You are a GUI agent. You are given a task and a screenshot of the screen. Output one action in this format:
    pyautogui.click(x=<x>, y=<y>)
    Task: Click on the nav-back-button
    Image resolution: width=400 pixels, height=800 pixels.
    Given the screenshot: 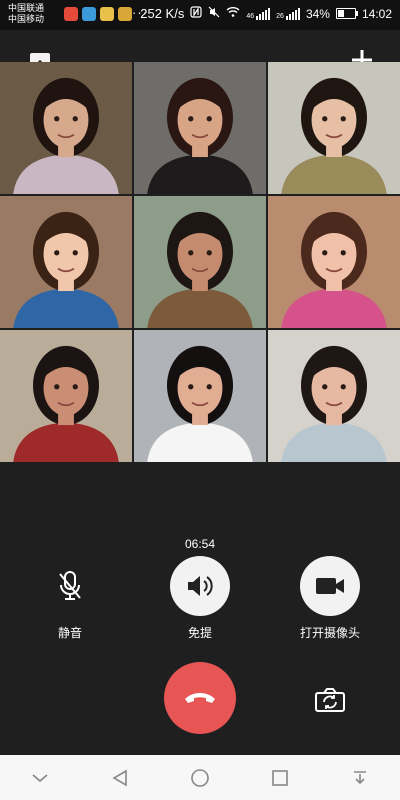 What is the action you would take?
    pyautogui.click(x=120, y=778)
    